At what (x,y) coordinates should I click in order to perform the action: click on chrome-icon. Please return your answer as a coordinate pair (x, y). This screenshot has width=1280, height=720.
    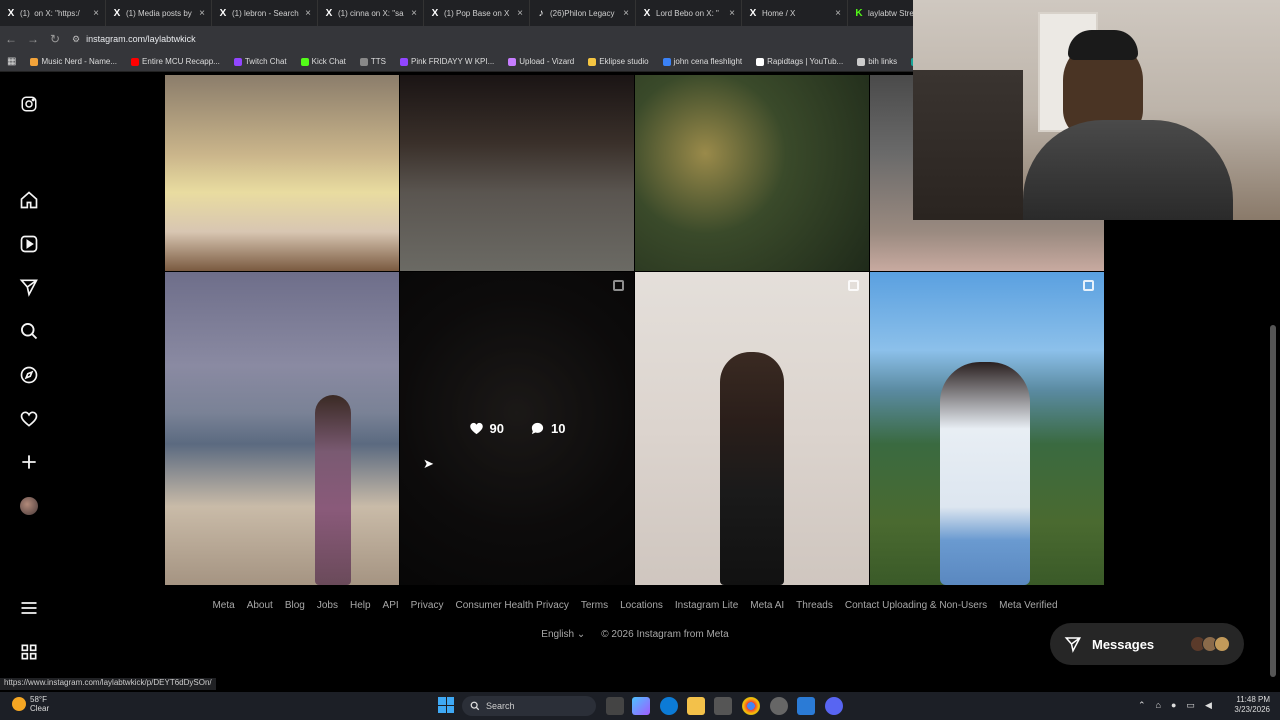
    Looking at the image, I should click on (751, 706).